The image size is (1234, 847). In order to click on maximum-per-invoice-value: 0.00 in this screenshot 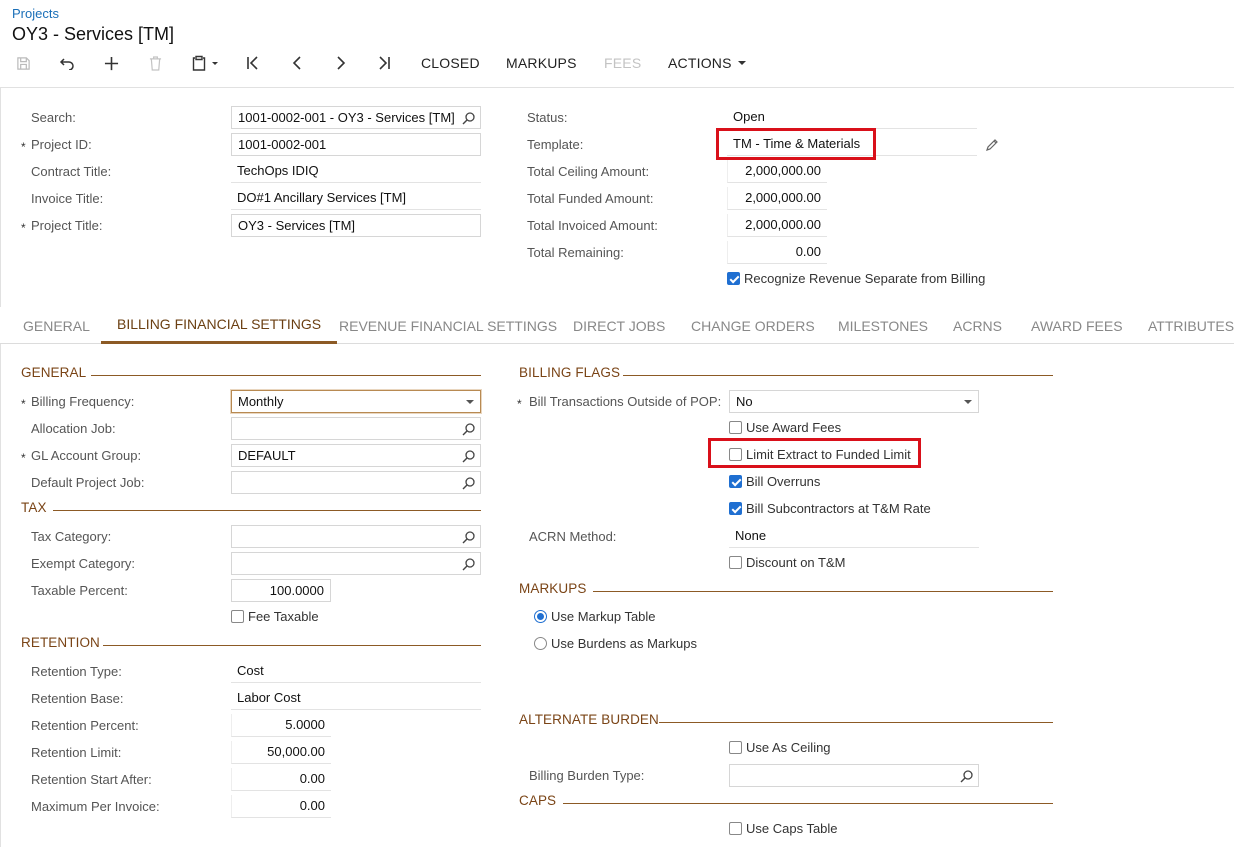, I will do `click(281, 806)`.